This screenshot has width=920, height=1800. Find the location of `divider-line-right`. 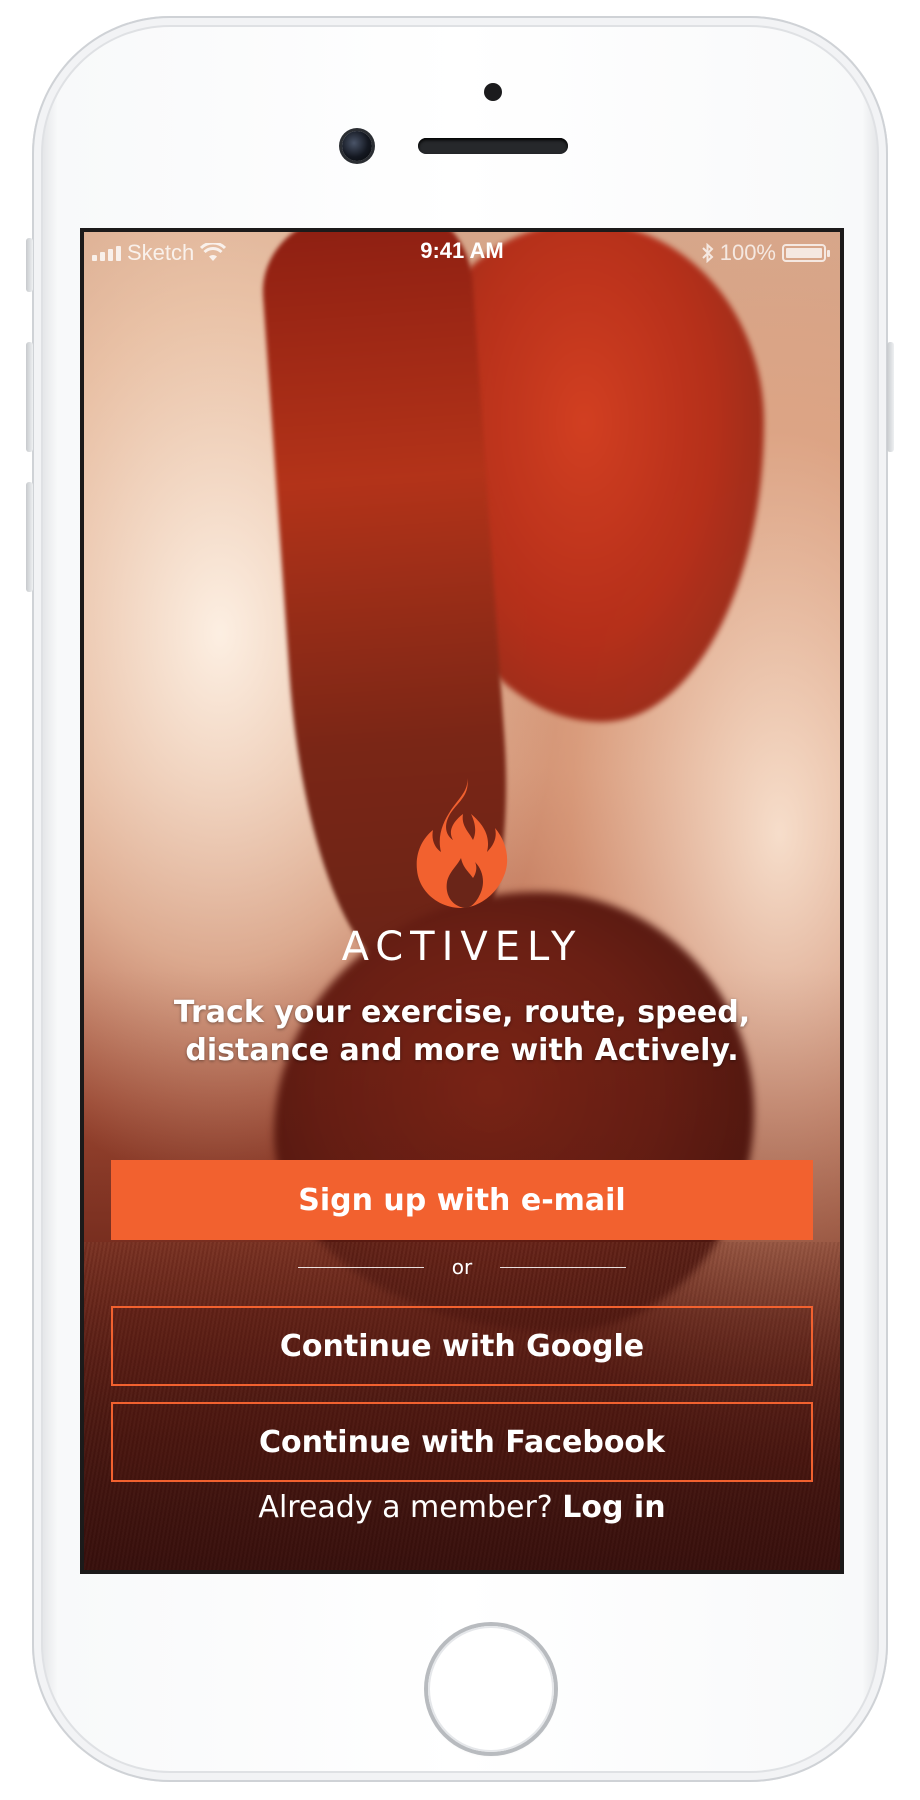

divider-line-right is located at coordinates (563, 1267).